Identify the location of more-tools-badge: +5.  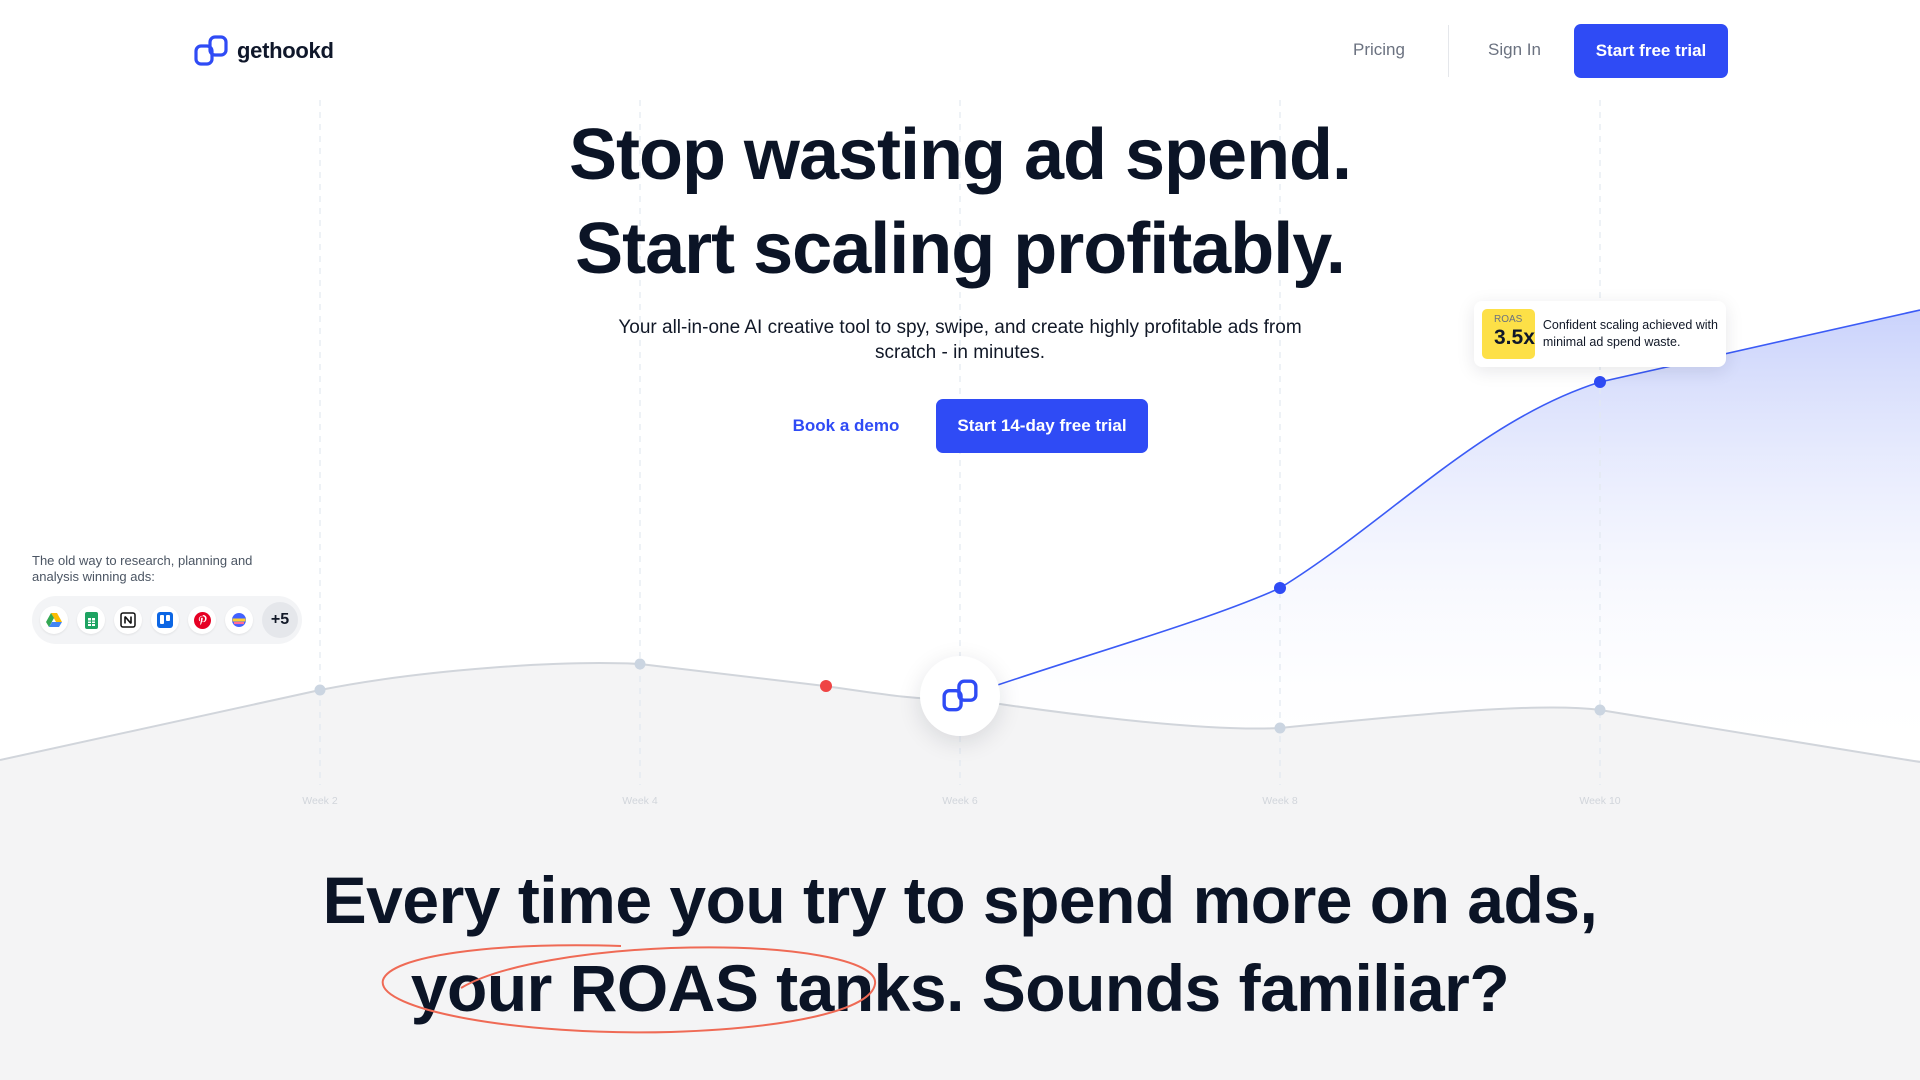
(280, 620).